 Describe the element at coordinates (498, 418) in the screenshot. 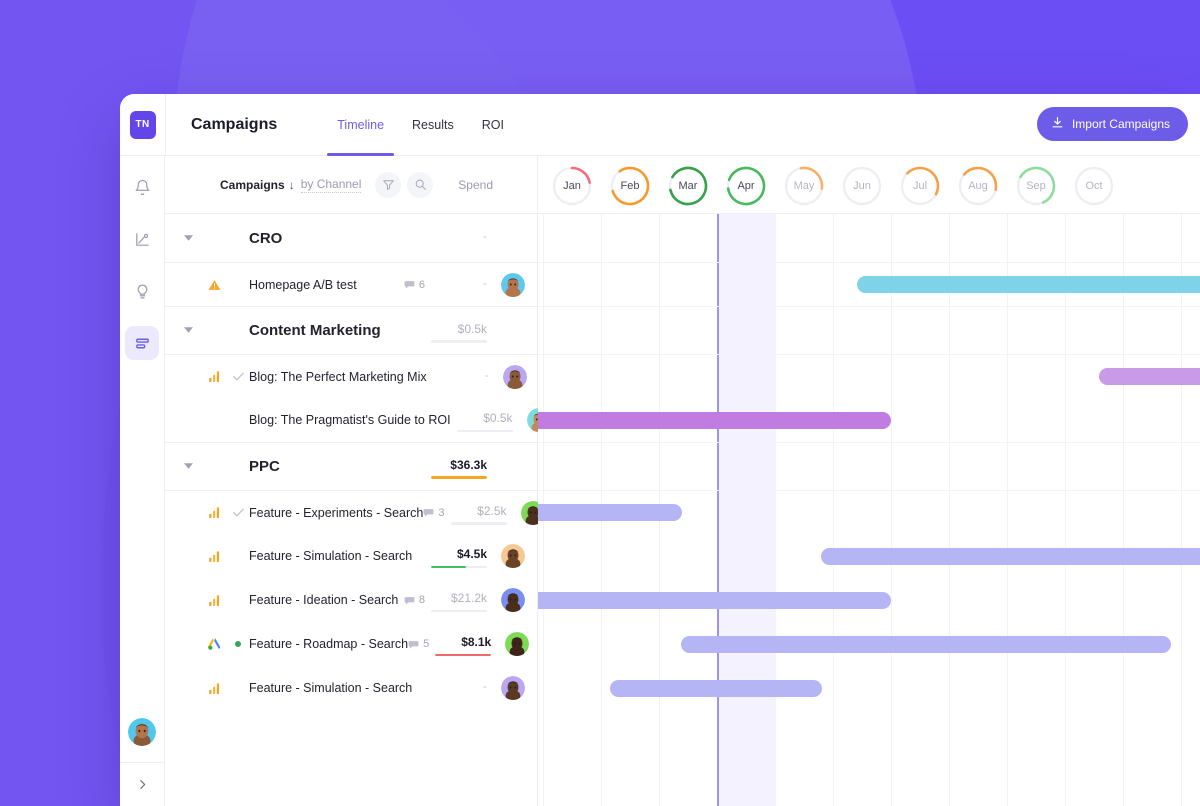

I see `spend-value: $0.5k` at that location.